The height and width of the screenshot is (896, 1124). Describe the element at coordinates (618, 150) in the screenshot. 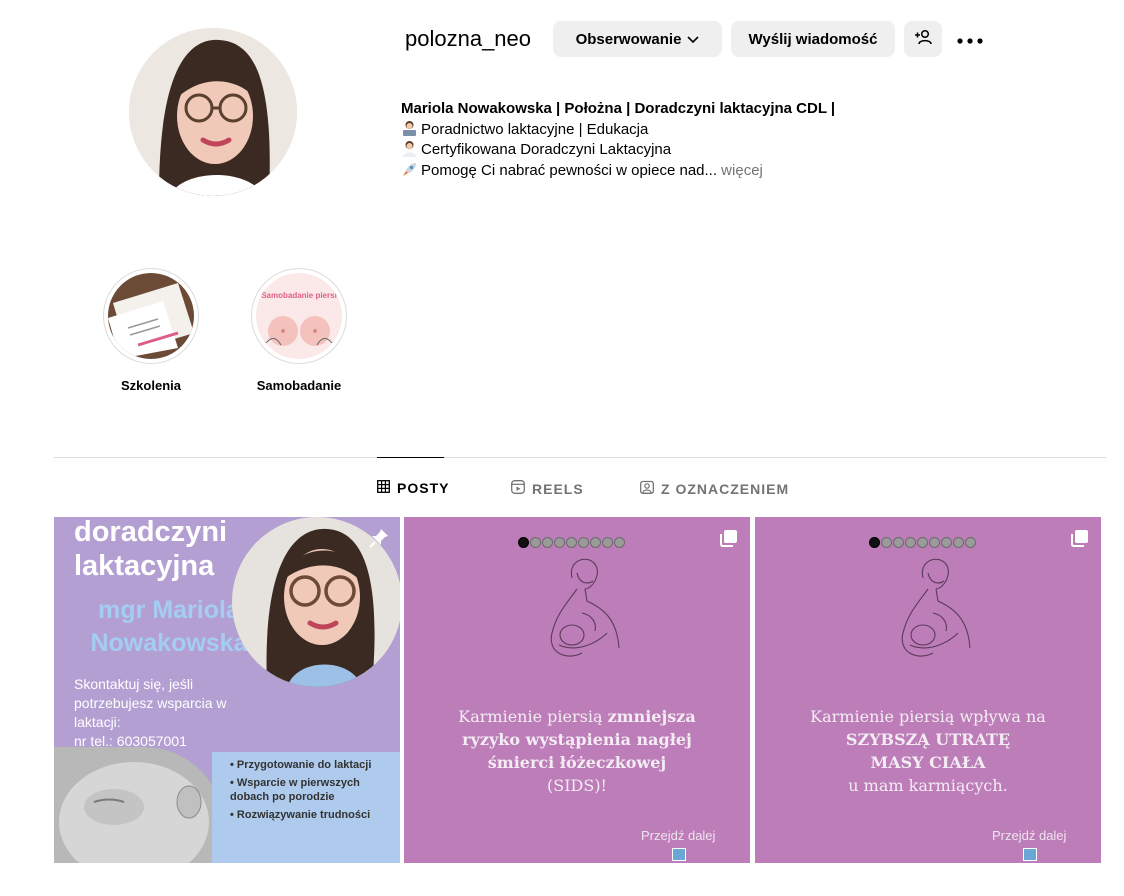

I see `bio-line-2: Certyfikowana Doradczyni Laktacyjna` at that location.